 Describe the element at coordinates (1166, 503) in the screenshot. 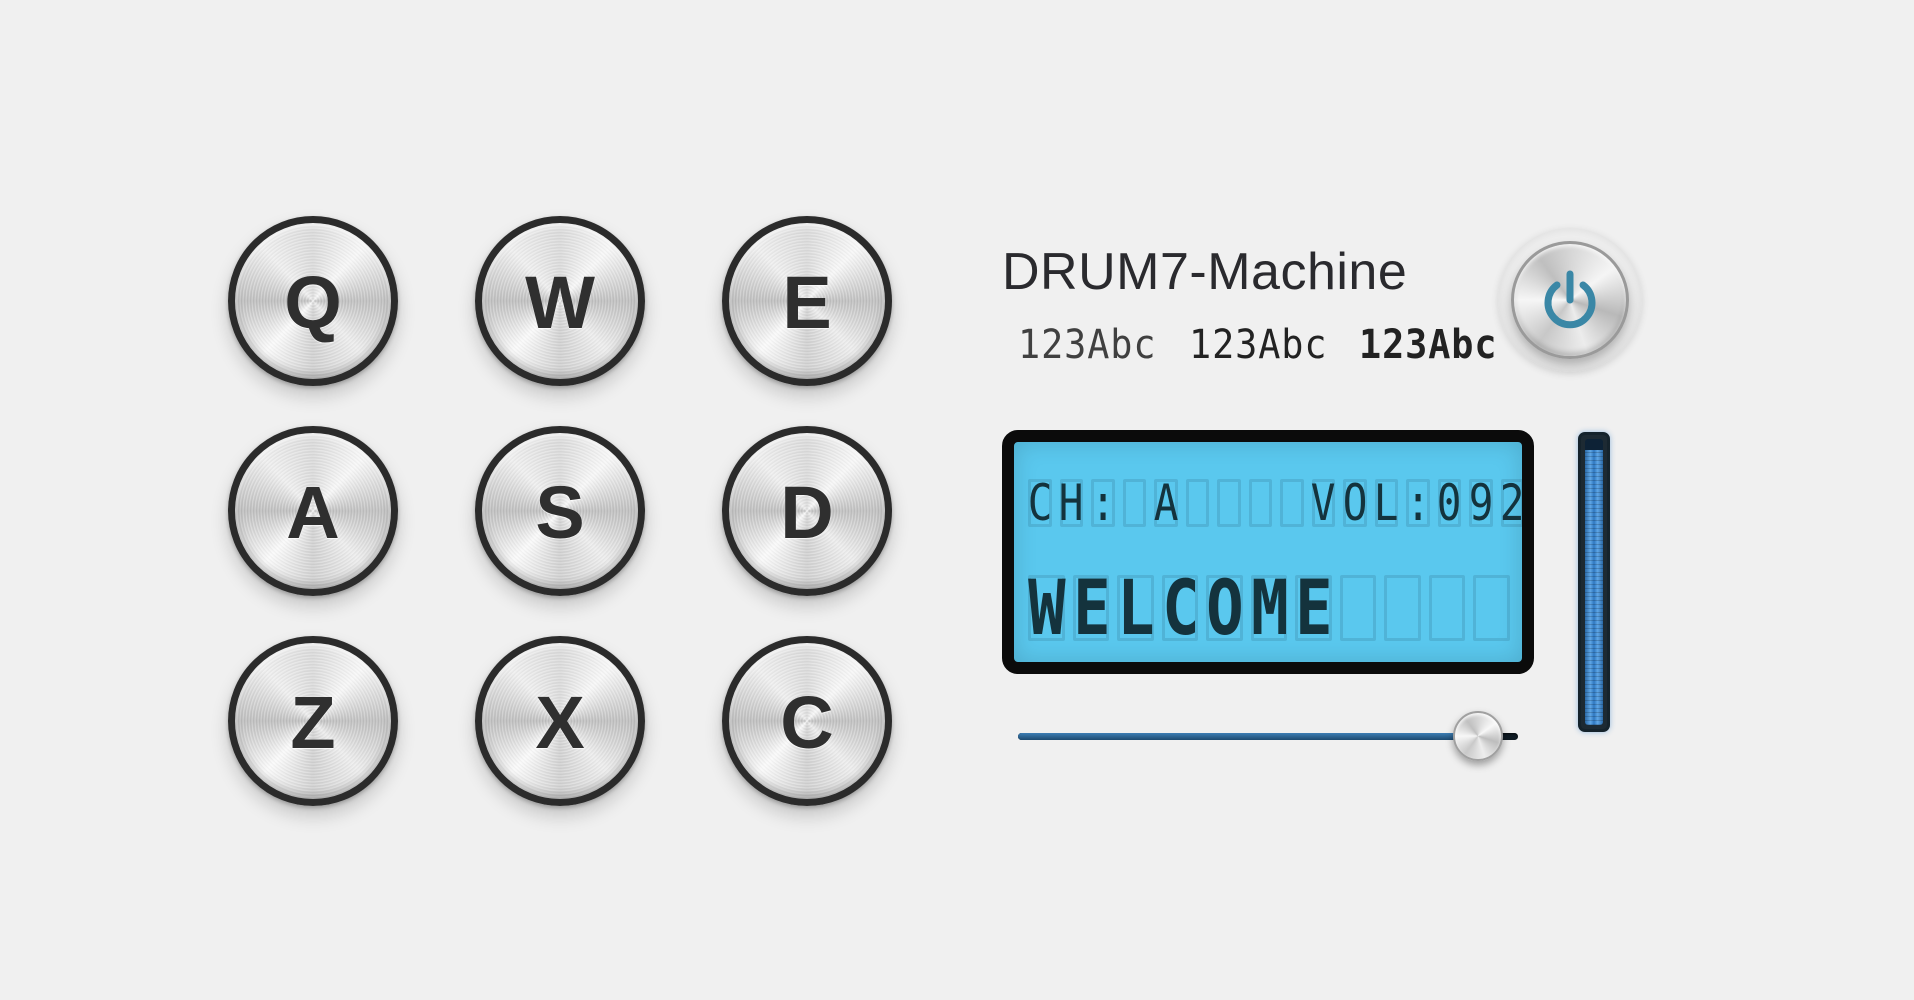

I see `lcd-cell: A` at that location.